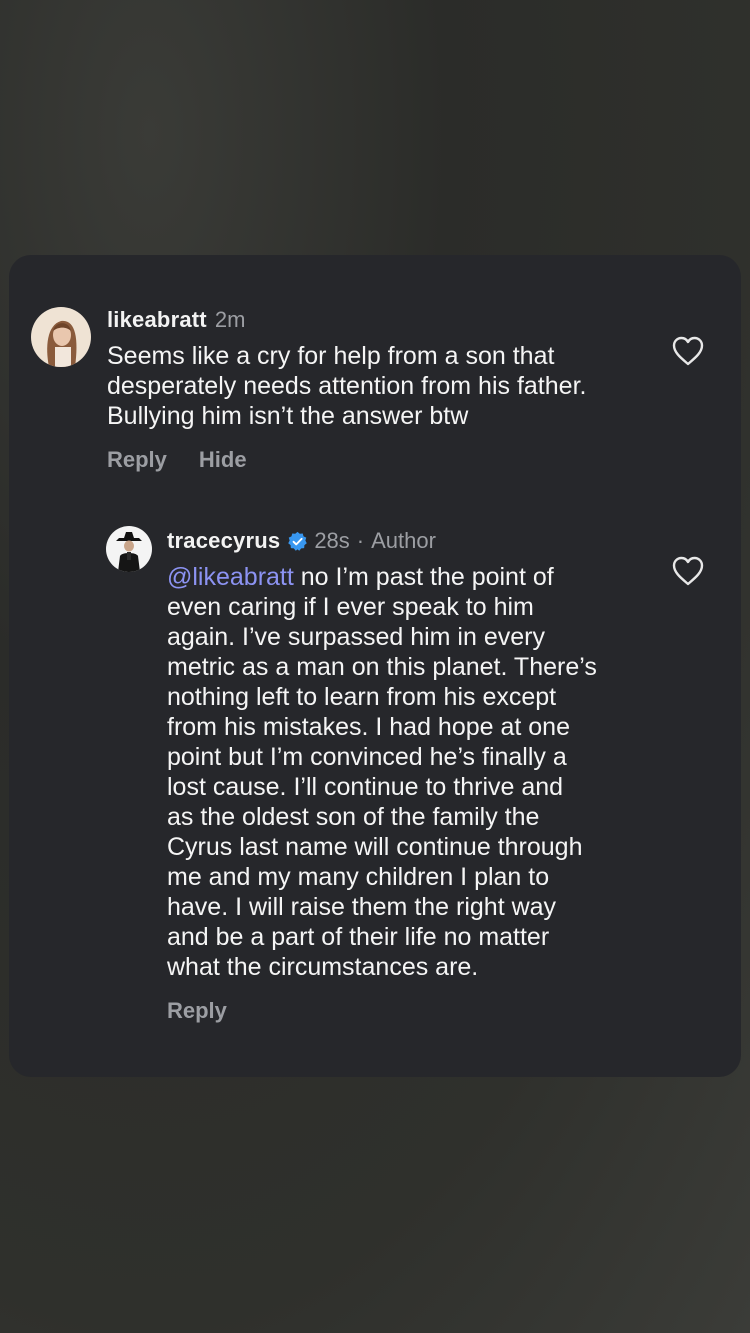  Describe the element at coordinates (129, 549) in the screenshot. I see `avatar-tracecyrus` at that location.